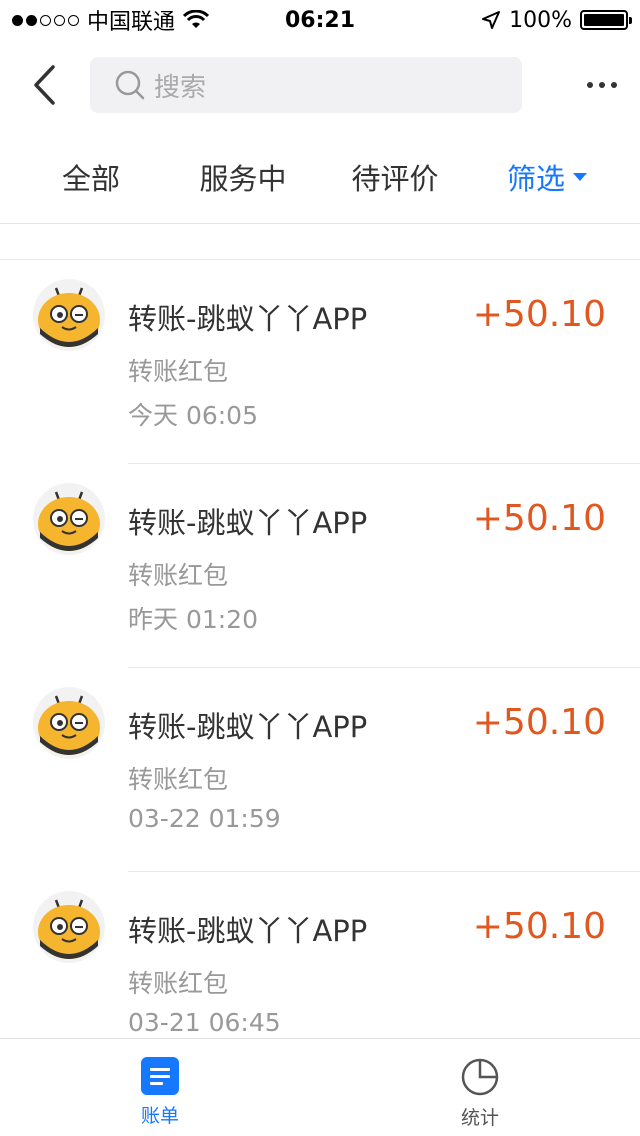  What do you see at coordinates (479, 1118) in the screenshot?
I see `tab-statistics-label: 统计` at bounding box center [479, 1118].